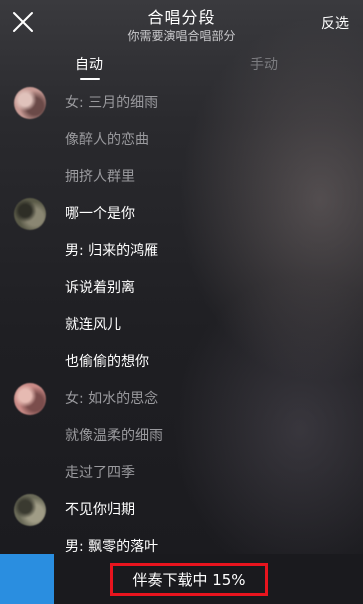 This screenshot has width=363, height=604. What do you see at coordinates (114, 436) in the screenshot?
I see `lyric-text: 就像温柔的细雨` at bounding box center [114, 436].